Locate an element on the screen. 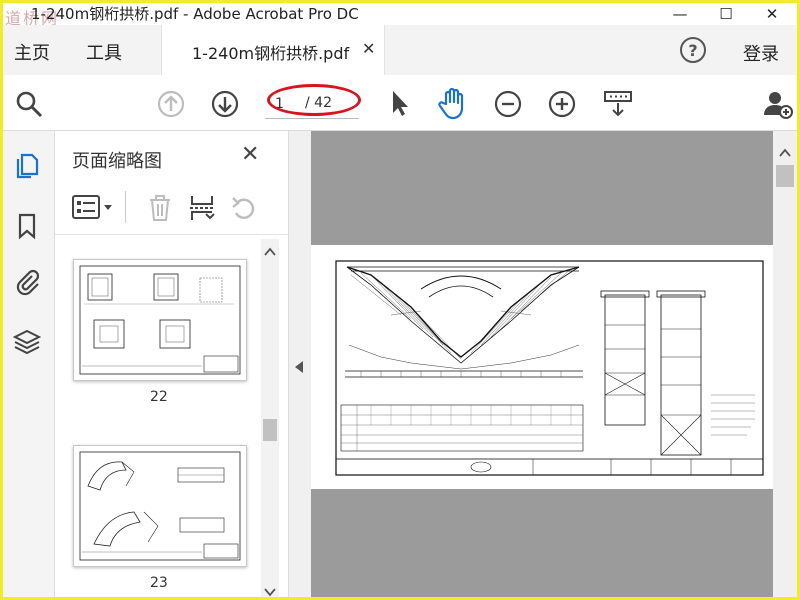 The image size is (800, 600). thumbnail-23-drawing is located at coordinates (160, 506).